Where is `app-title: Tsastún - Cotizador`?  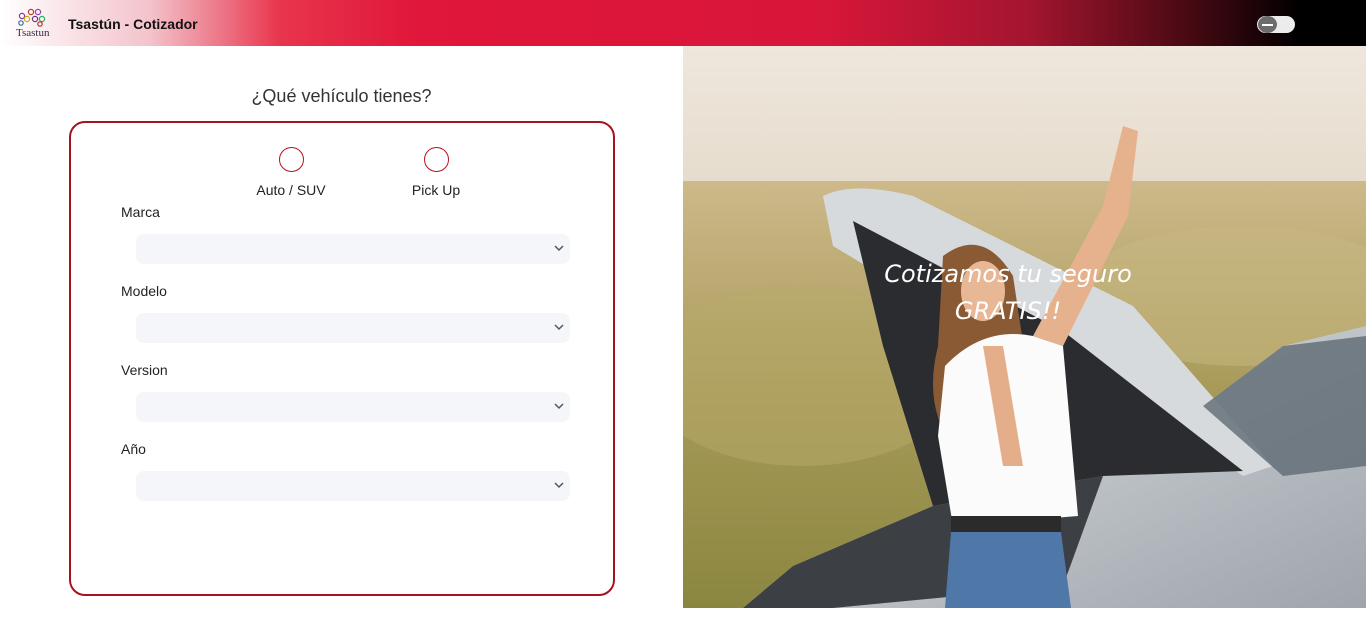
app-title: Tsastún - Cotizador is located at coordinates (133, 24).